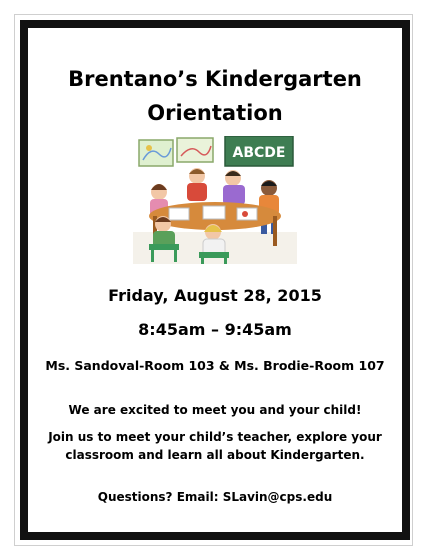 The width and height of the screenshot is (431, 558). Describe the element at coordinates (259, 153) in the screenshot. I see `chalkboard-text: ABCDE` at that location.